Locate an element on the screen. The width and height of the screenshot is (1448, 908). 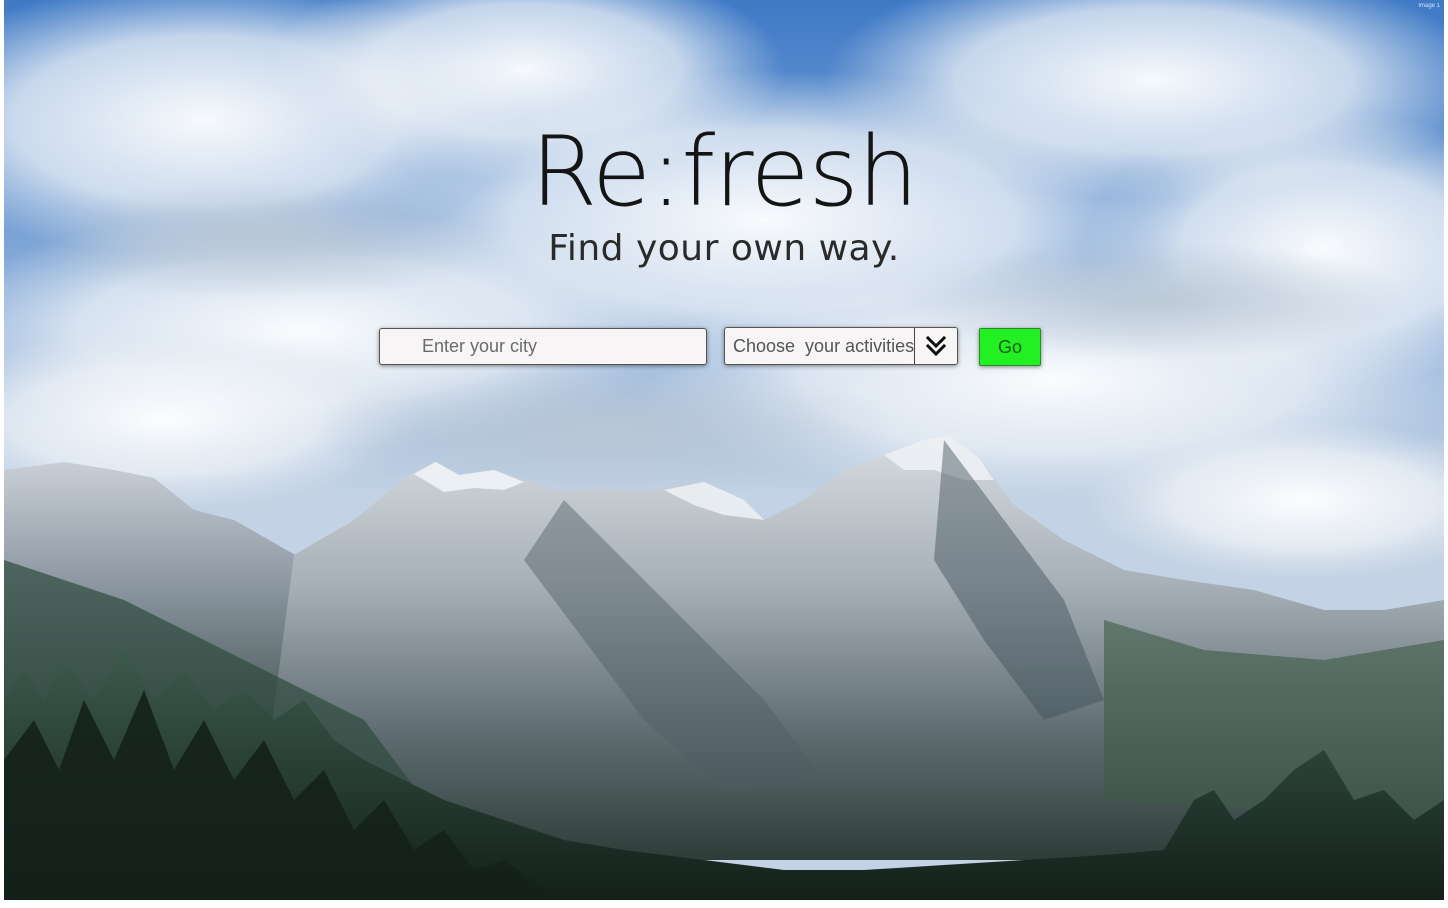
double-chevron-down-icon is located at coordinates (935, 346).